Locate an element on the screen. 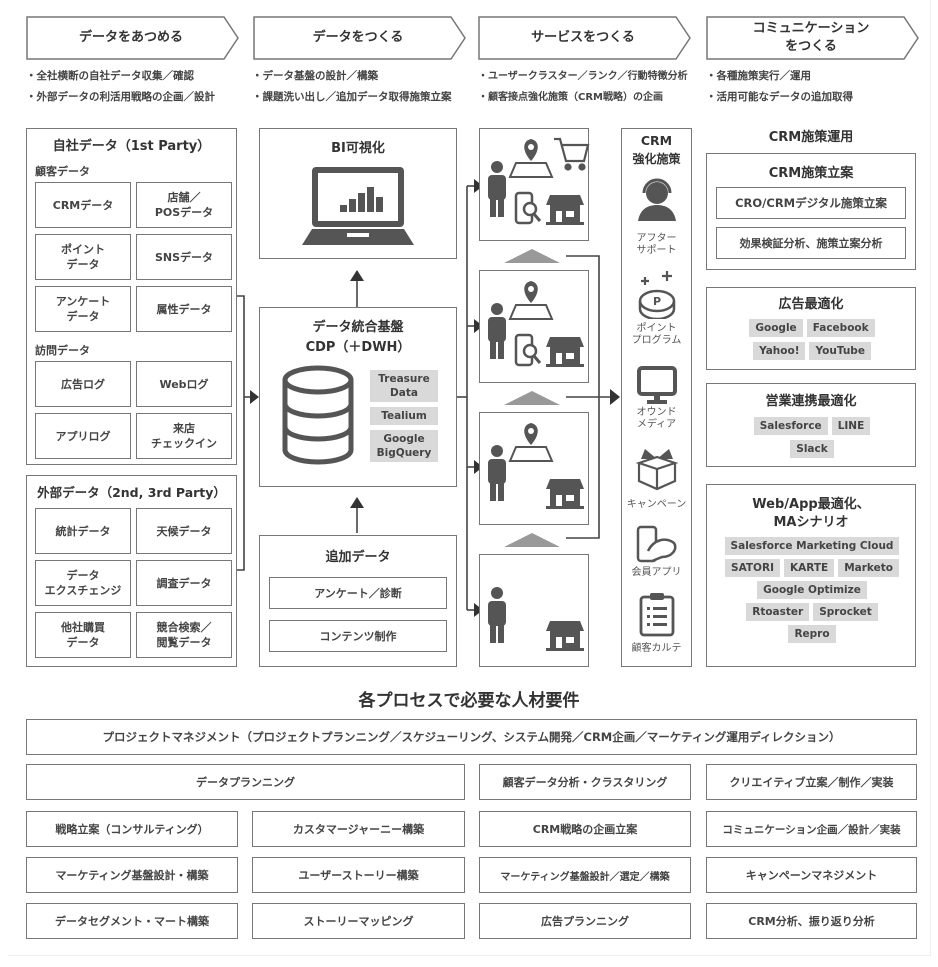 Image resolution: width=938 pixels, height=967 pixels. clipboard-icon is located at coordinates (657, 615).